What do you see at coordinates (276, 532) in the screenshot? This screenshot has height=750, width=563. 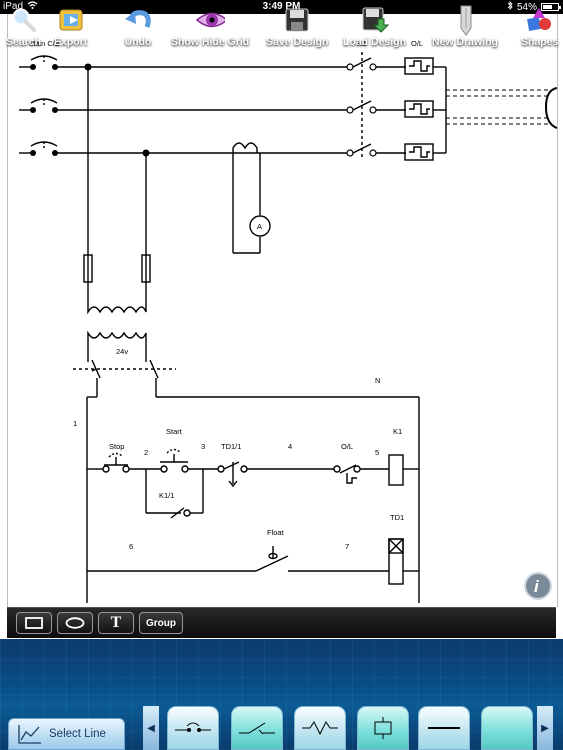 I see `label-float: Float` at bounding box center [276, 532].